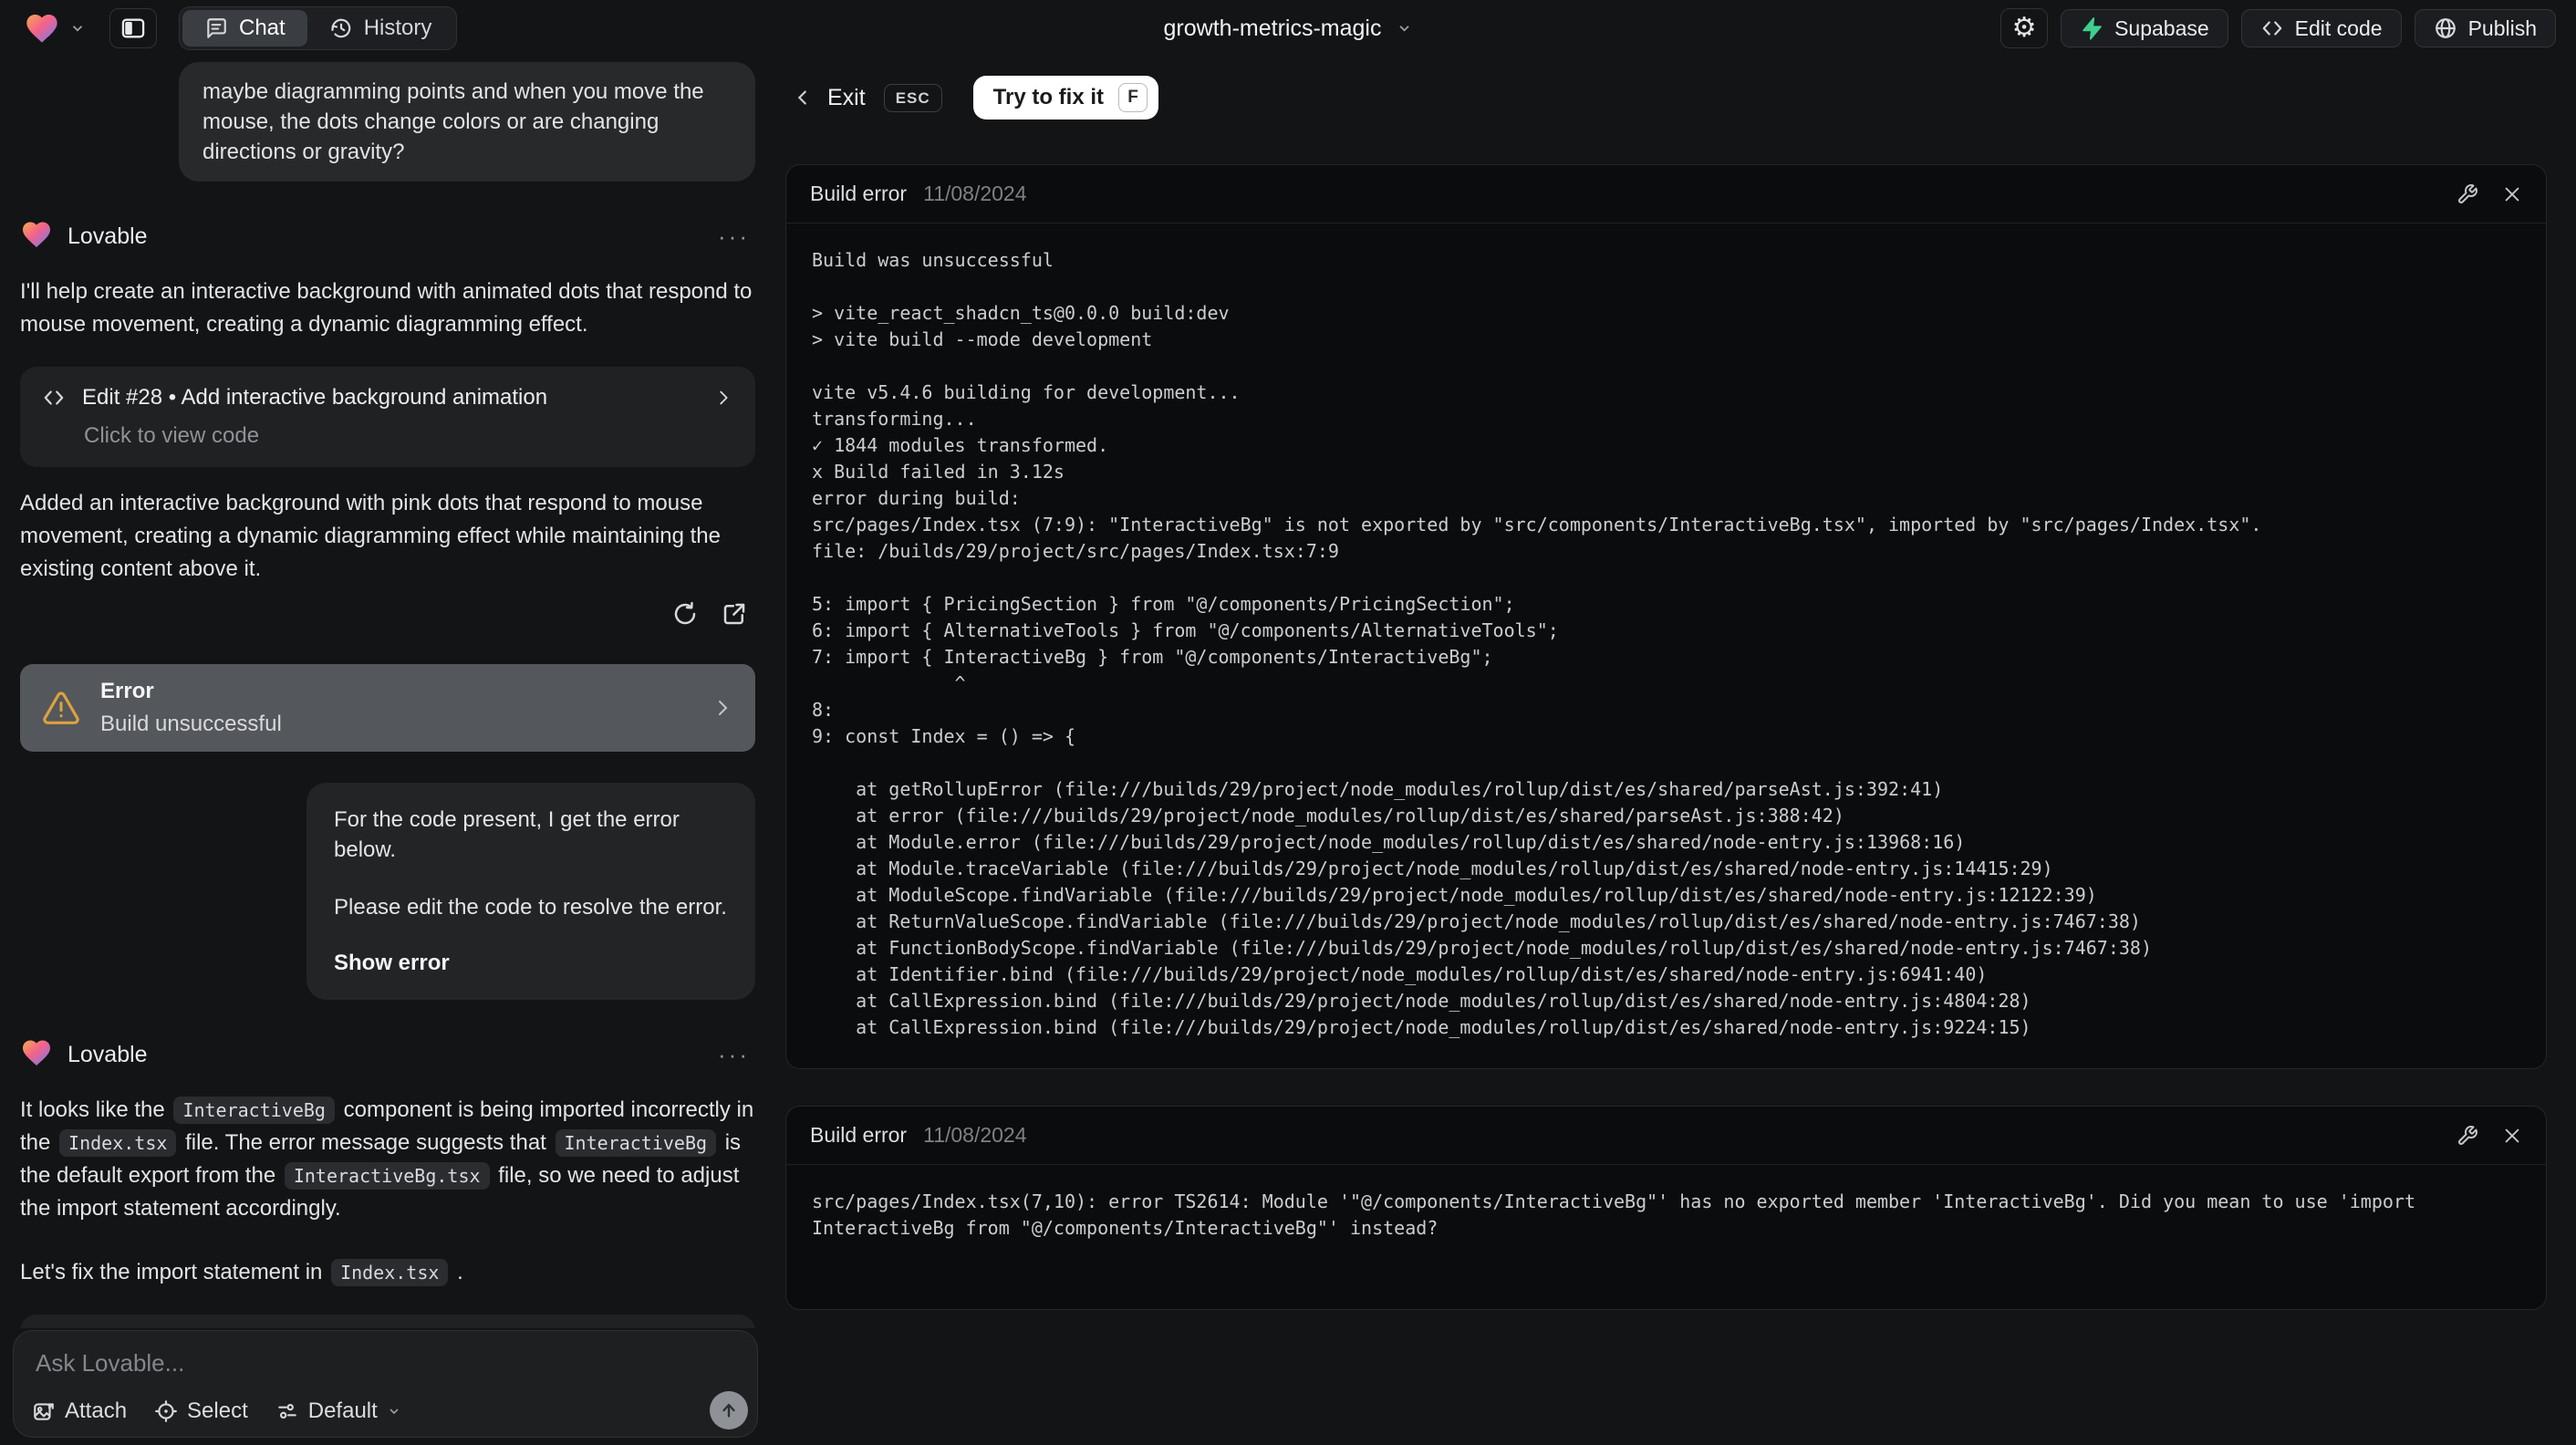  Describe the element at coordinates (859, 193) in the screenshot. I see `build-error-title: Build error` at that location.